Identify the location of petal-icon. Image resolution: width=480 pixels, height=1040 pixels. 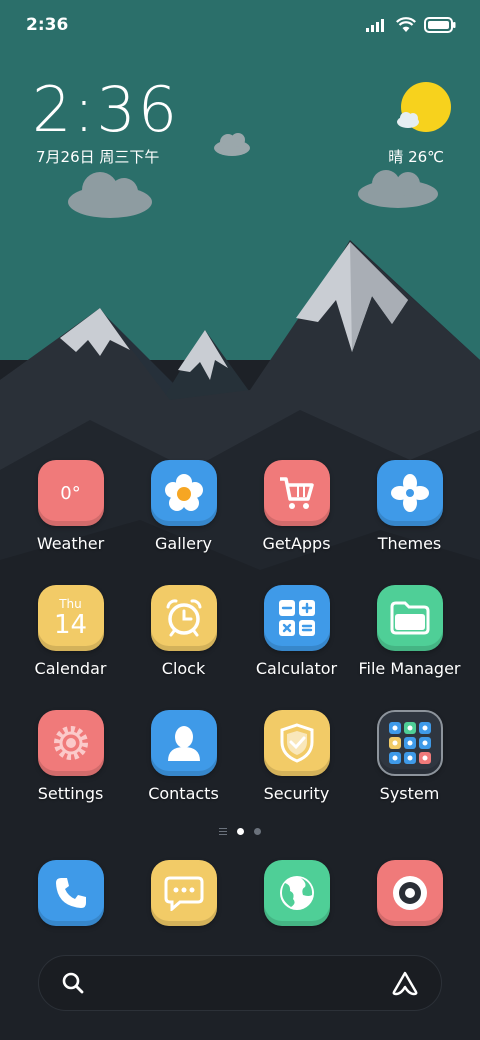
(409, 493).